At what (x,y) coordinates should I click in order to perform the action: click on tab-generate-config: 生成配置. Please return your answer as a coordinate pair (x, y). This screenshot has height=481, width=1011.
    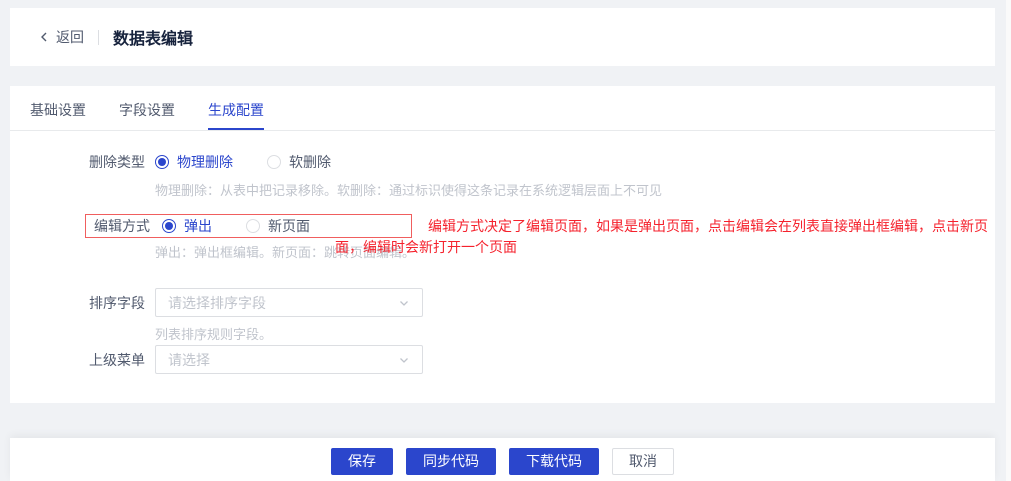
    Looking at the image, I should click on (236, 108).